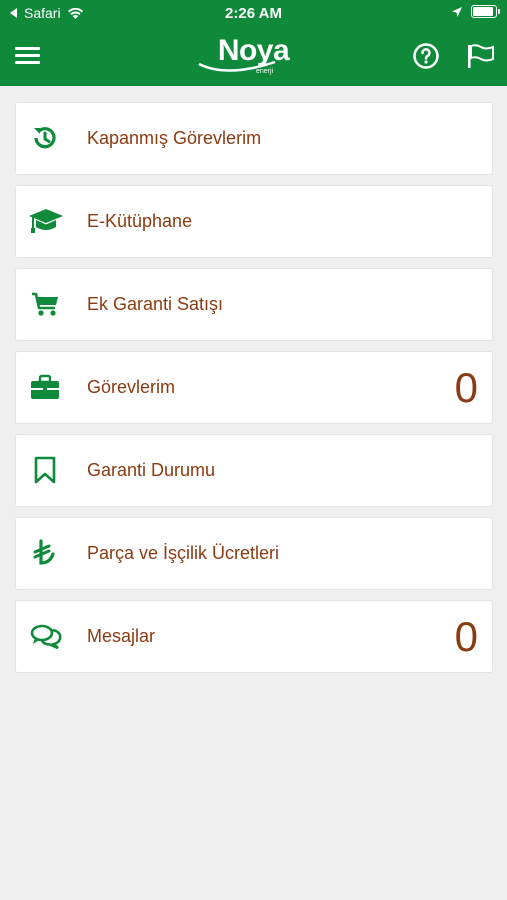 The height and width of the screenshot is (900, 507). Describe the element at coordinates (44, 552) in the screenshot. I see `lira-icon` at that location.